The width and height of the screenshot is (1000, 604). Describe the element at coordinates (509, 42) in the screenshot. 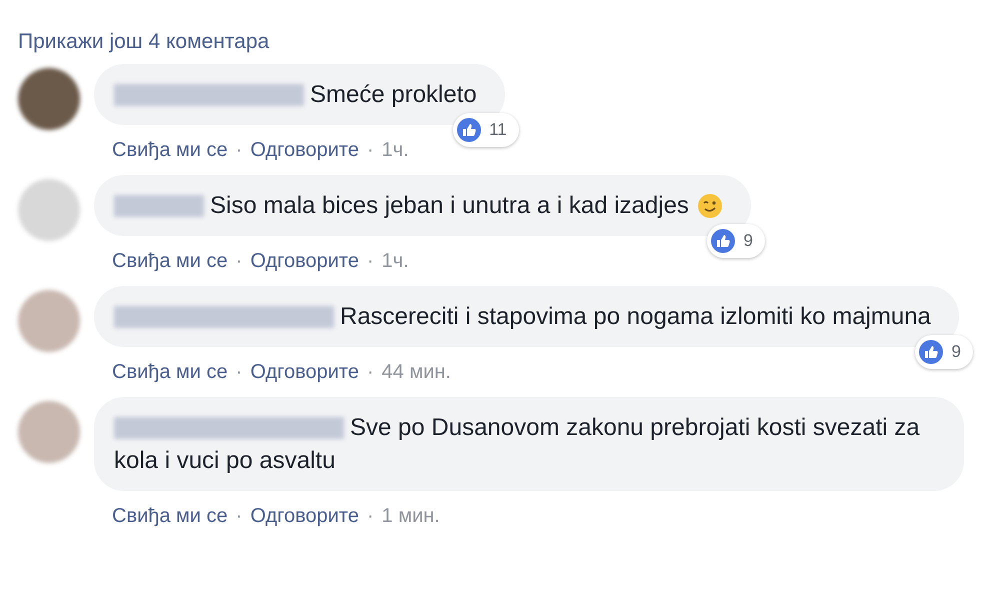

I see `show-more-comments-link: Прикажи још 4 коментара` at that location.